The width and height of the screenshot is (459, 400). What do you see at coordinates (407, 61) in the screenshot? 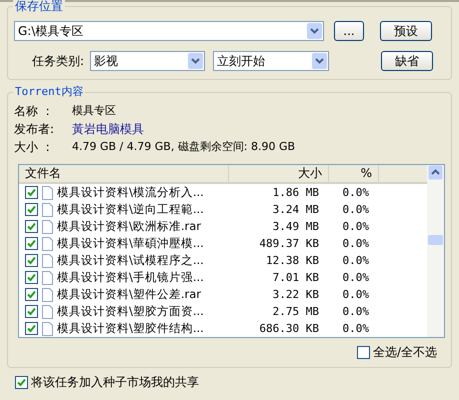
I see `default-button: 缺省` at bounding box center [407, 61].